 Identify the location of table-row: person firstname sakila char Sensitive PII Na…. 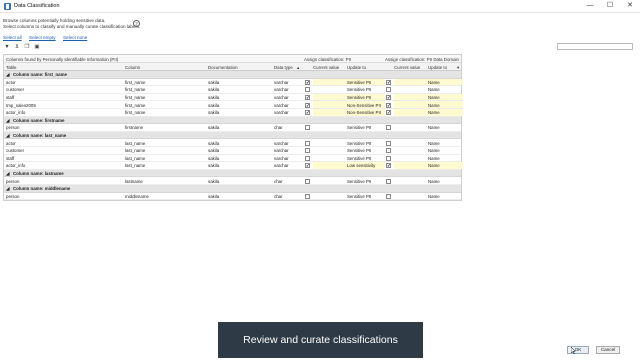
(232, 128).